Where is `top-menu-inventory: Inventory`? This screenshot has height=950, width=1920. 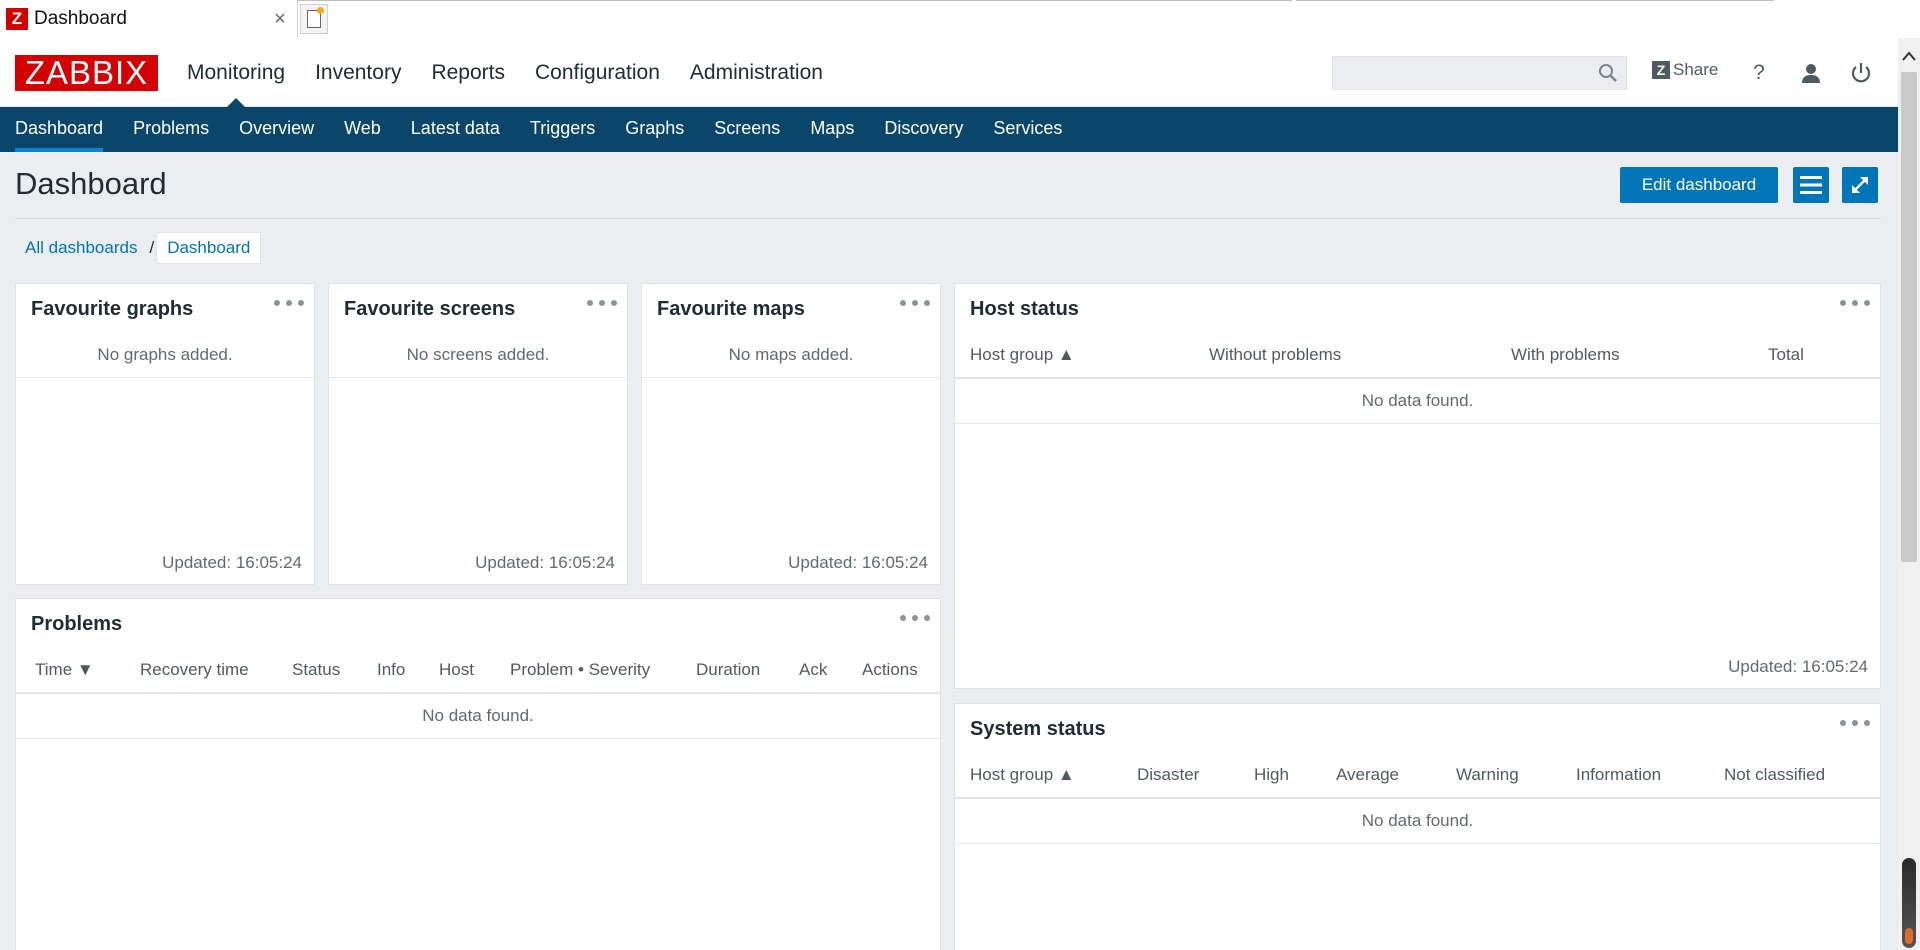 top-menu-inventory: Inventory is located at coordinates (358, 72).